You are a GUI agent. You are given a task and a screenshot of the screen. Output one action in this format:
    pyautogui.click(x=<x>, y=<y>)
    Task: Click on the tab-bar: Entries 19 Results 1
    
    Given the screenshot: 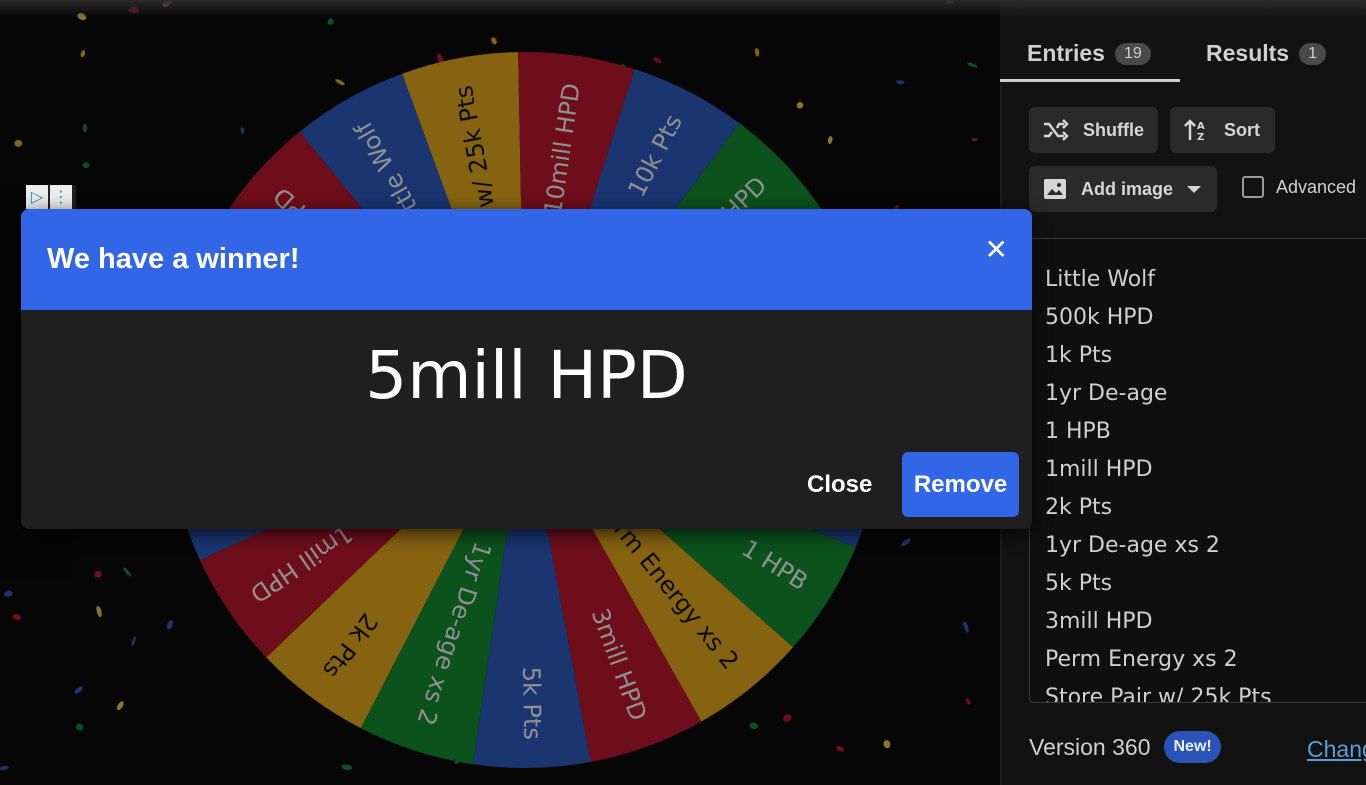 What is the action you would take?
    pyautogui.click(x=1183, y=56)
    